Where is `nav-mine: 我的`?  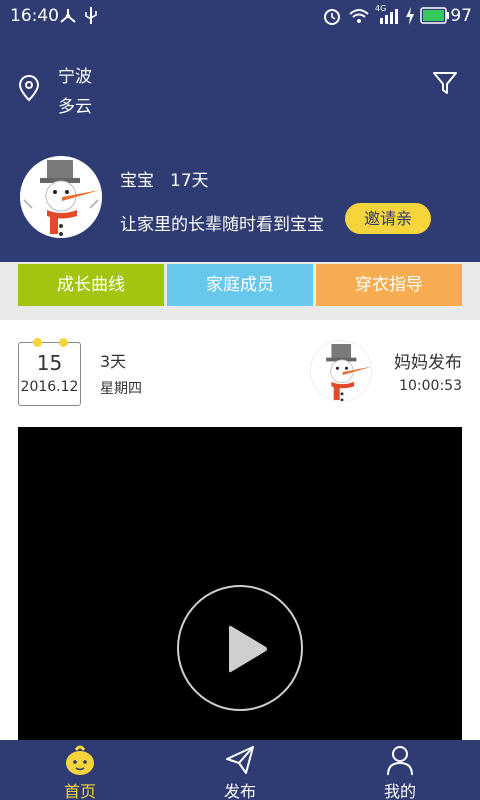 nav-mine: 我的 is located at coordinates (400, 770).